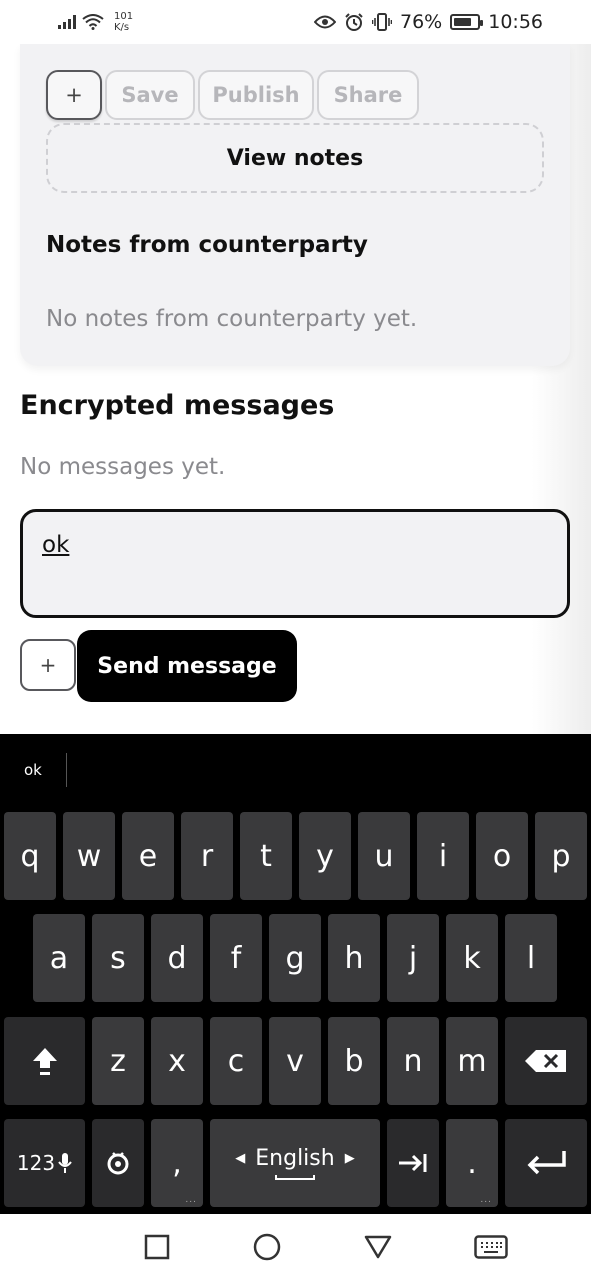 The image size is (591, 1280). Describe the element at coordinates (65, 1163) in the screenshot. I see `microphone-icon` at that location.